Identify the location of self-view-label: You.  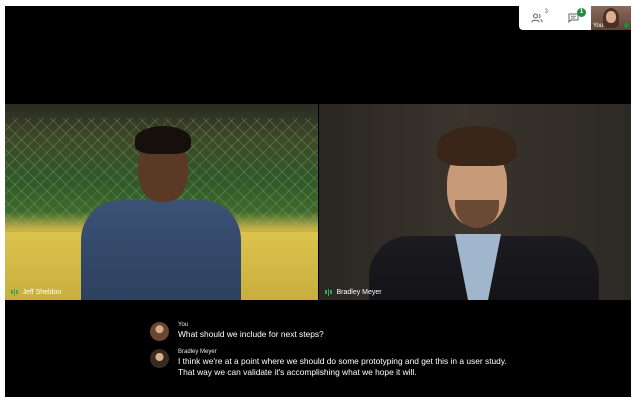
(598, 26).